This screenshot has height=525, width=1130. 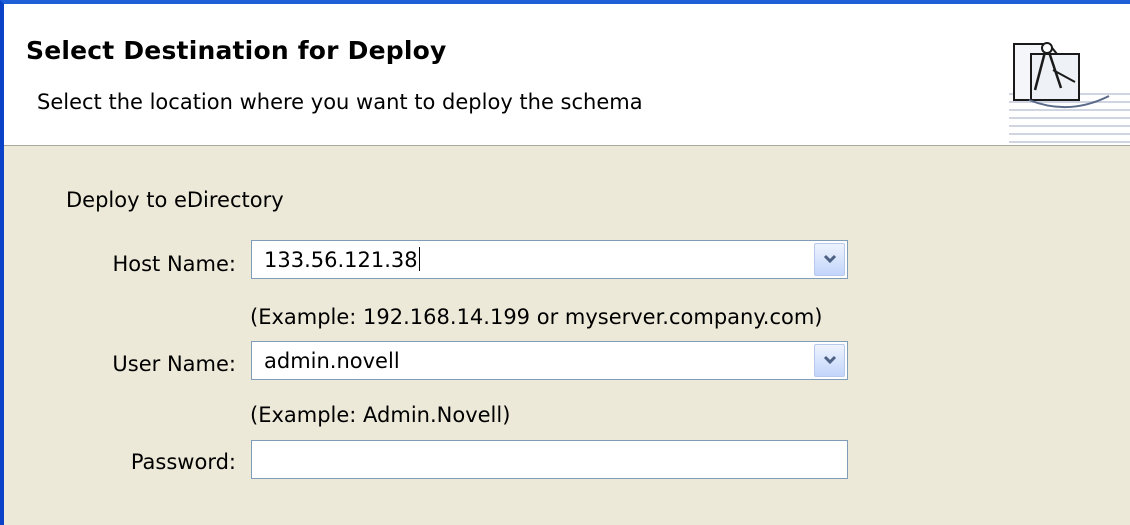 I want to click on host-name-dropdown-button, so click(x=829, y=259).